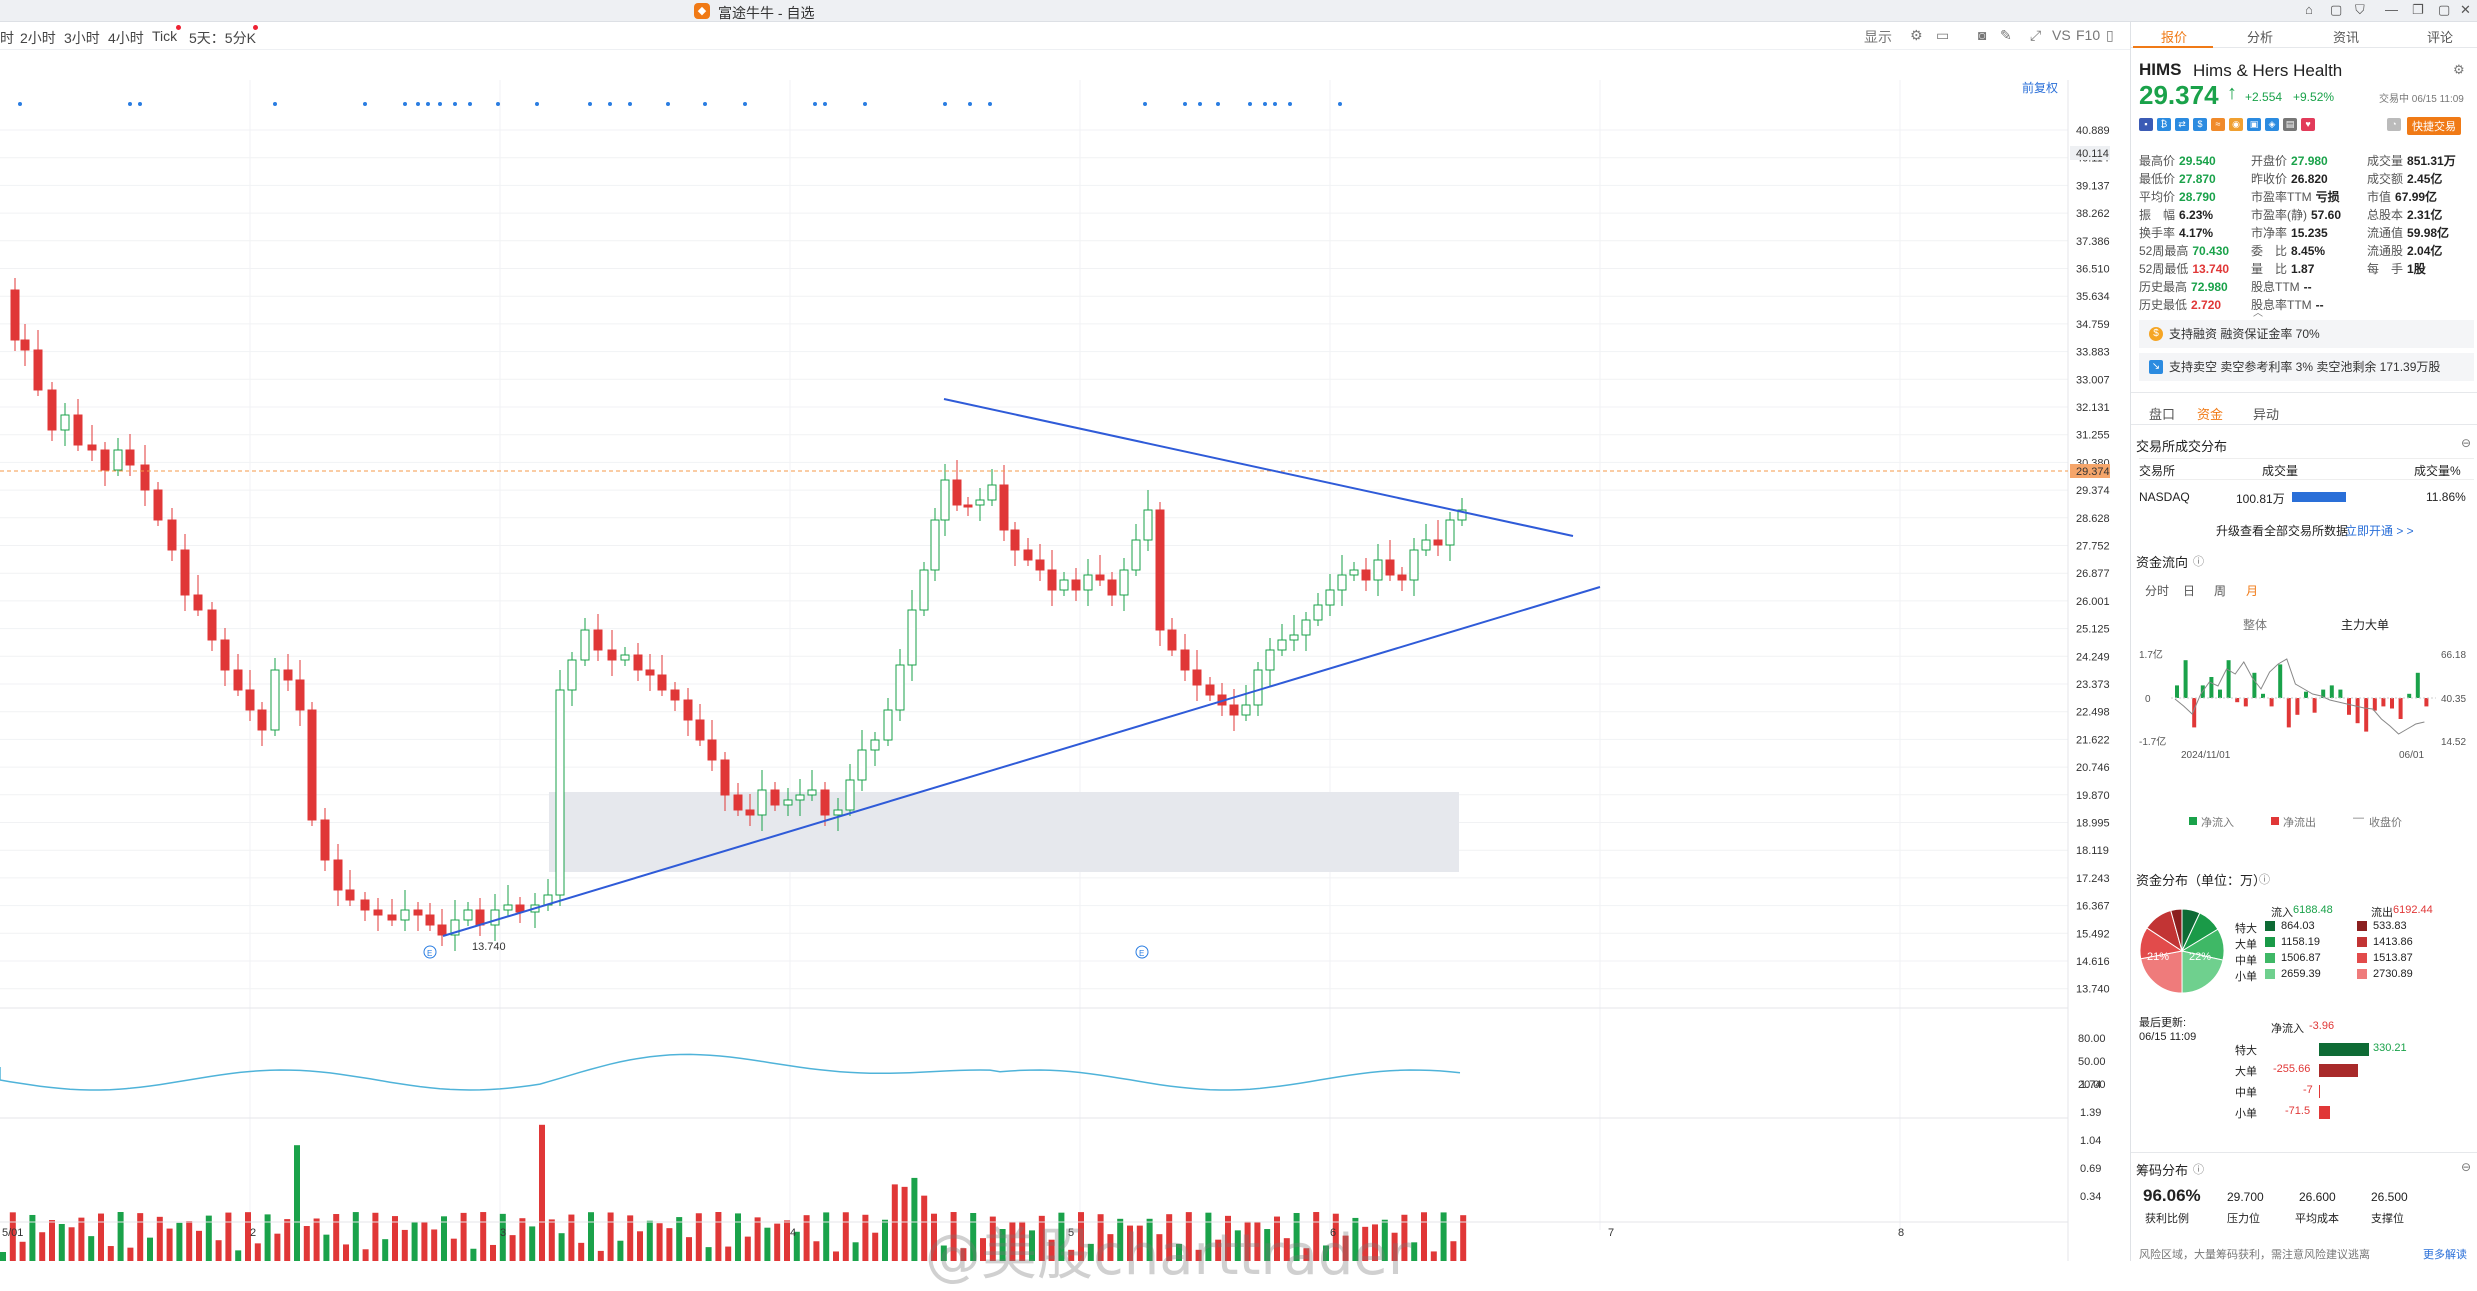  Describe the element at coordinates (2440, 36) in the screenshot. I see `tab-comments: 评论` at that location.